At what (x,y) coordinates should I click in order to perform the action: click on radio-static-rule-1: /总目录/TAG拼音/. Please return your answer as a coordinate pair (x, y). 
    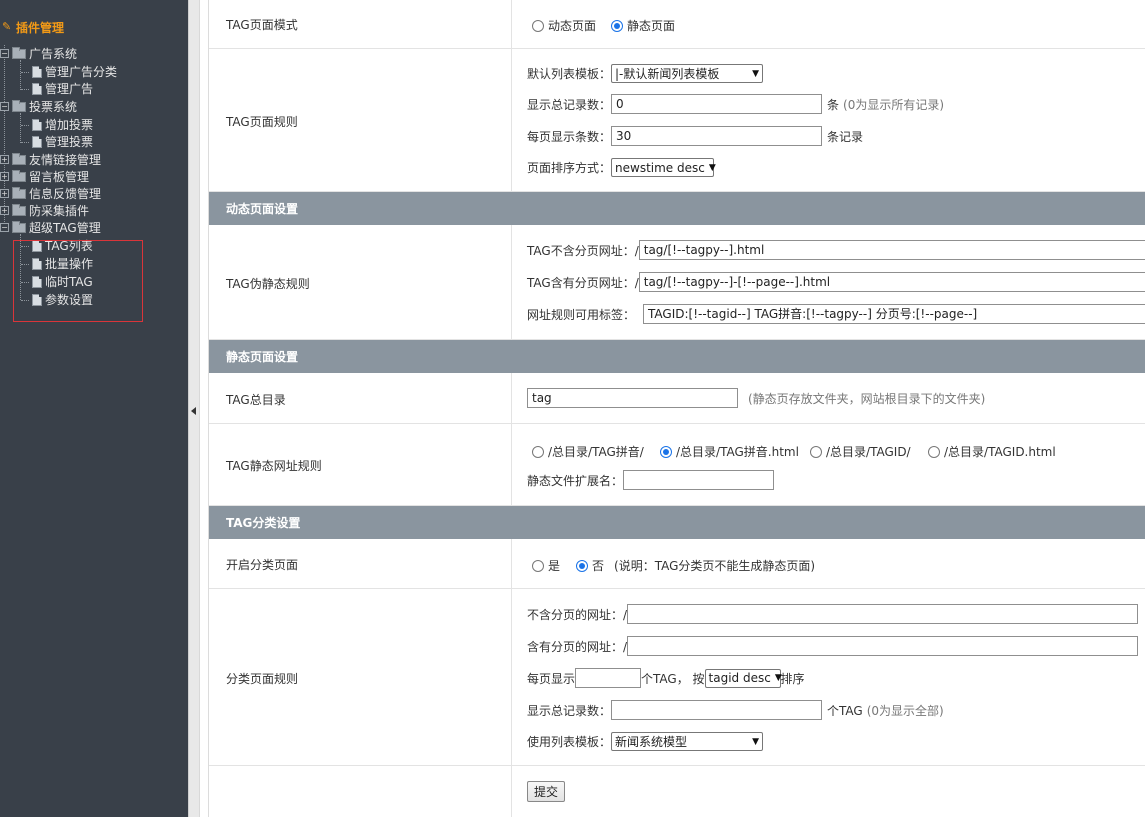
    Looking at the image, I should click on (588, 451).